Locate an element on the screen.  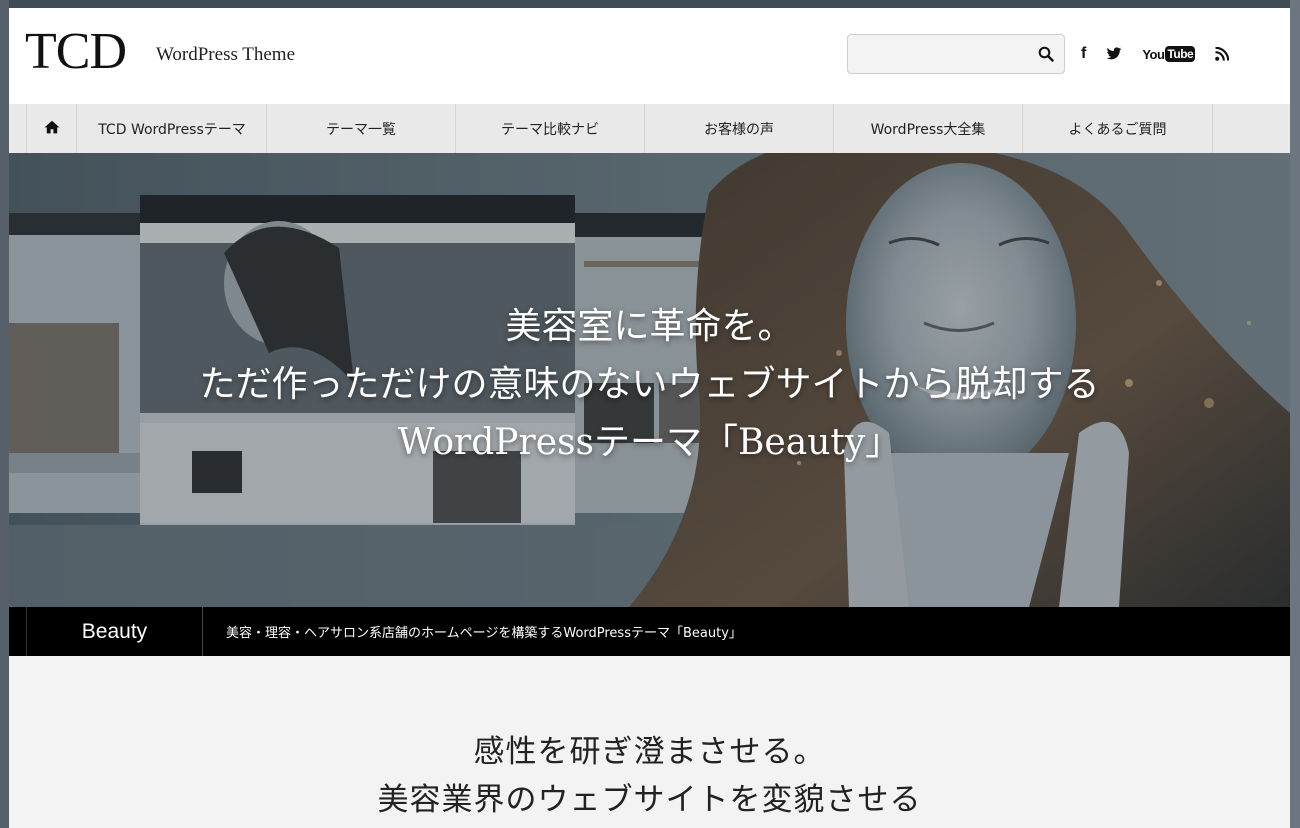
social-links: f You Tube is located at coordinates (1165, 54).